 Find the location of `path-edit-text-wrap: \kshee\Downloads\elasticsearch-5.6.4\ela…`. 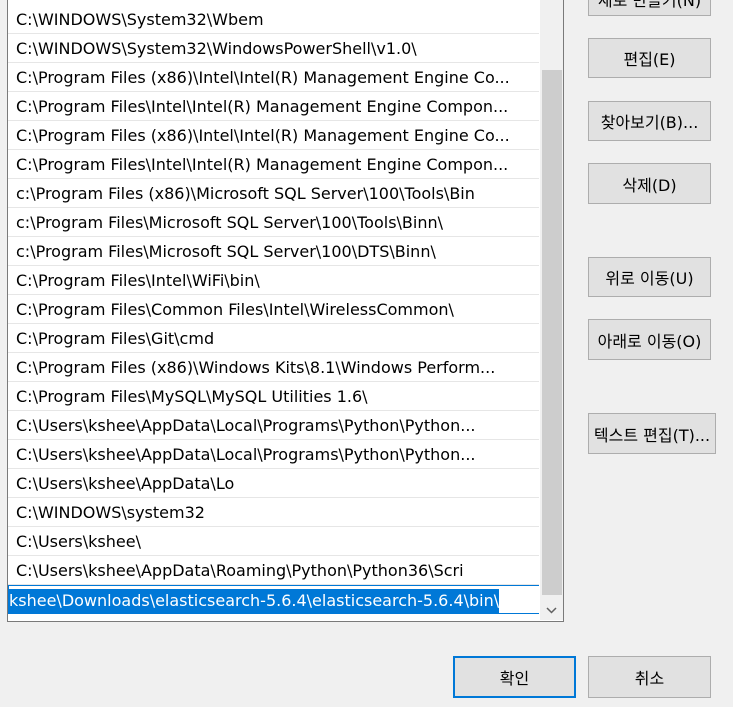

path-edit-text-wrap: \kshee\Downloads\elasticsearch-5.6.4\ela… is located at coordinates (274, 599).